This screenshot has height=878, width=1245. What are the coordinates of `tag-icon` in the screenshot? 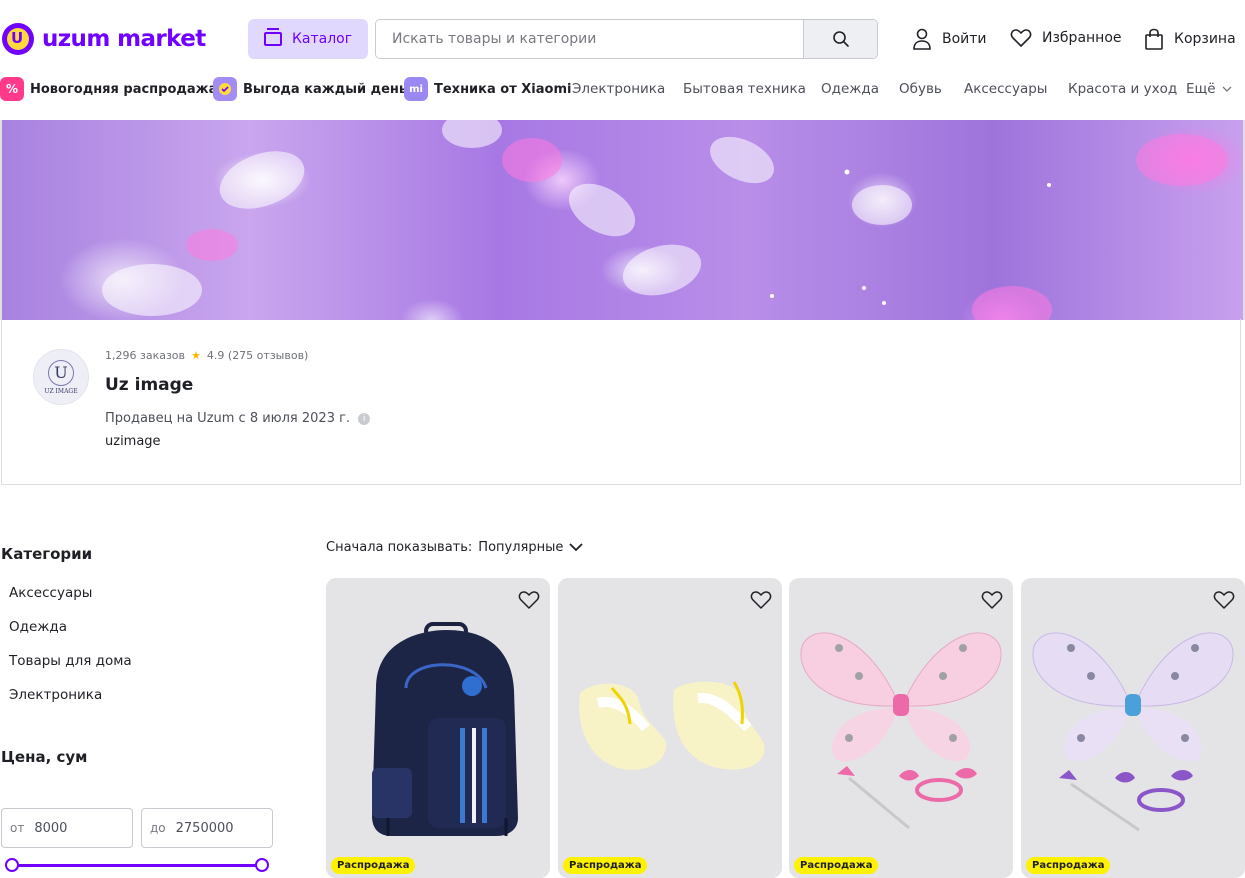 It's located at (225, 89).